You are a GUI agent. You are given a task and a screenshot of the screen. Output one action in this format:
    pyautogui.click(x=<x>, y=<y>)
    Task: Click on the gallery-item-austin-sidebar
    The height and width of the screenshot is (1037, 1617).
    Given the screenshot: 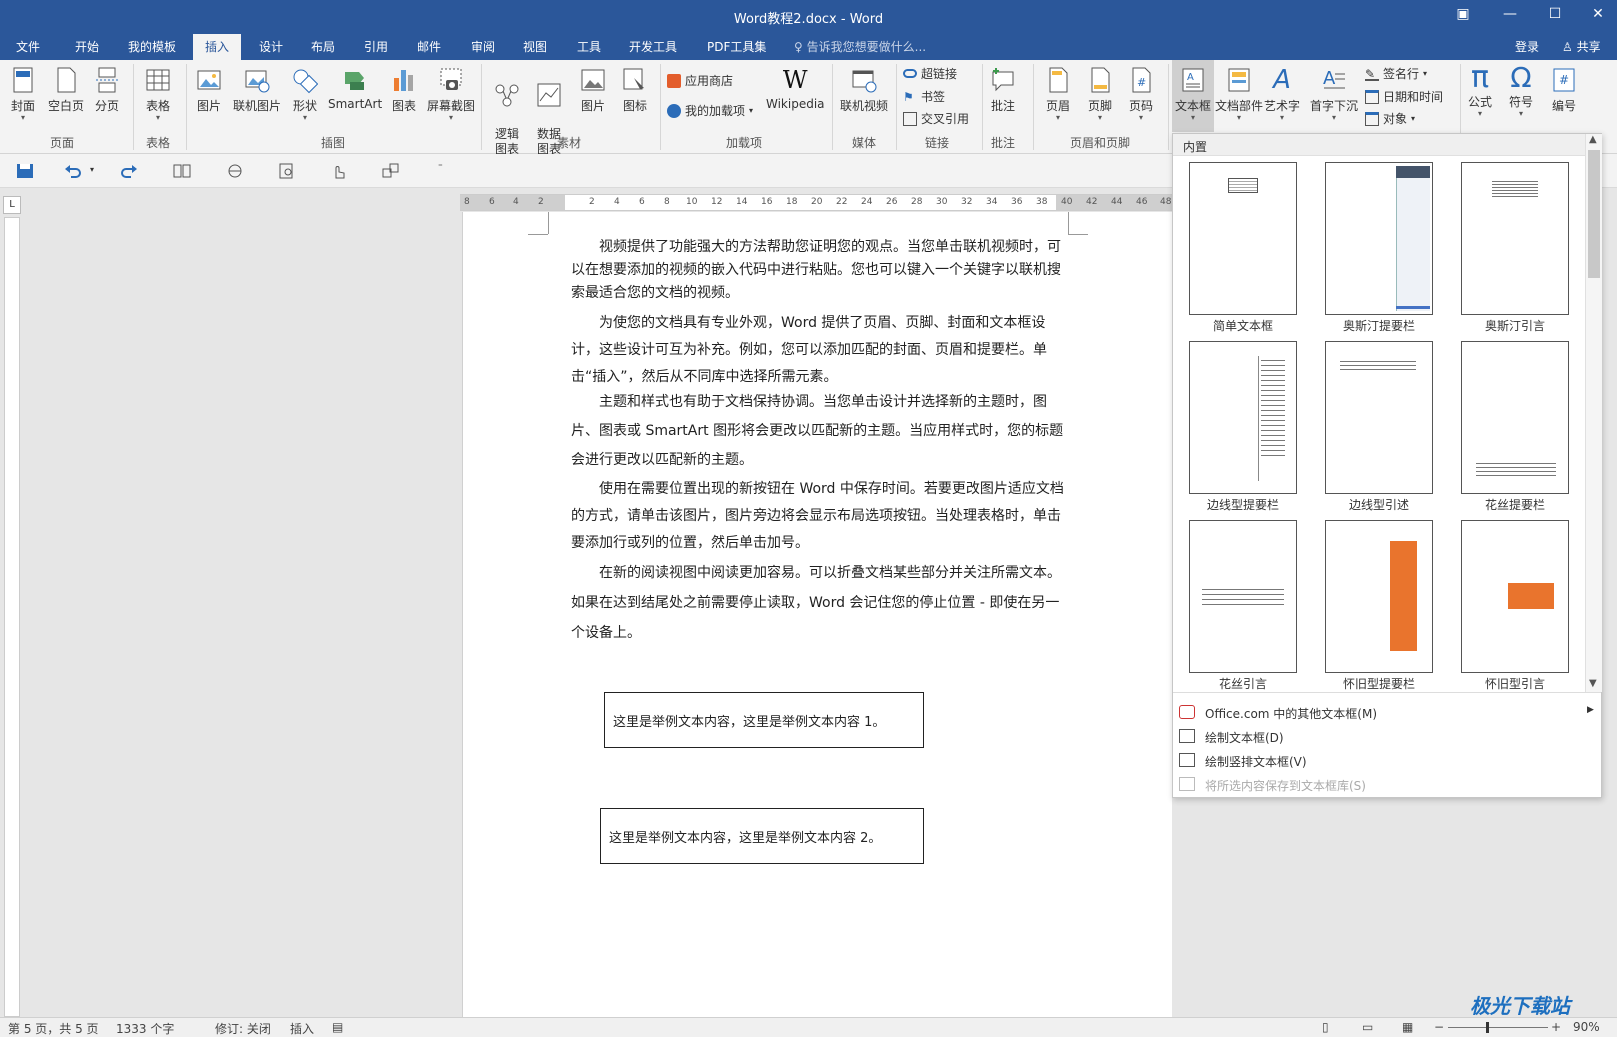 What is the action you would take?
    pyautogui.click(x=1379, y=238)
    